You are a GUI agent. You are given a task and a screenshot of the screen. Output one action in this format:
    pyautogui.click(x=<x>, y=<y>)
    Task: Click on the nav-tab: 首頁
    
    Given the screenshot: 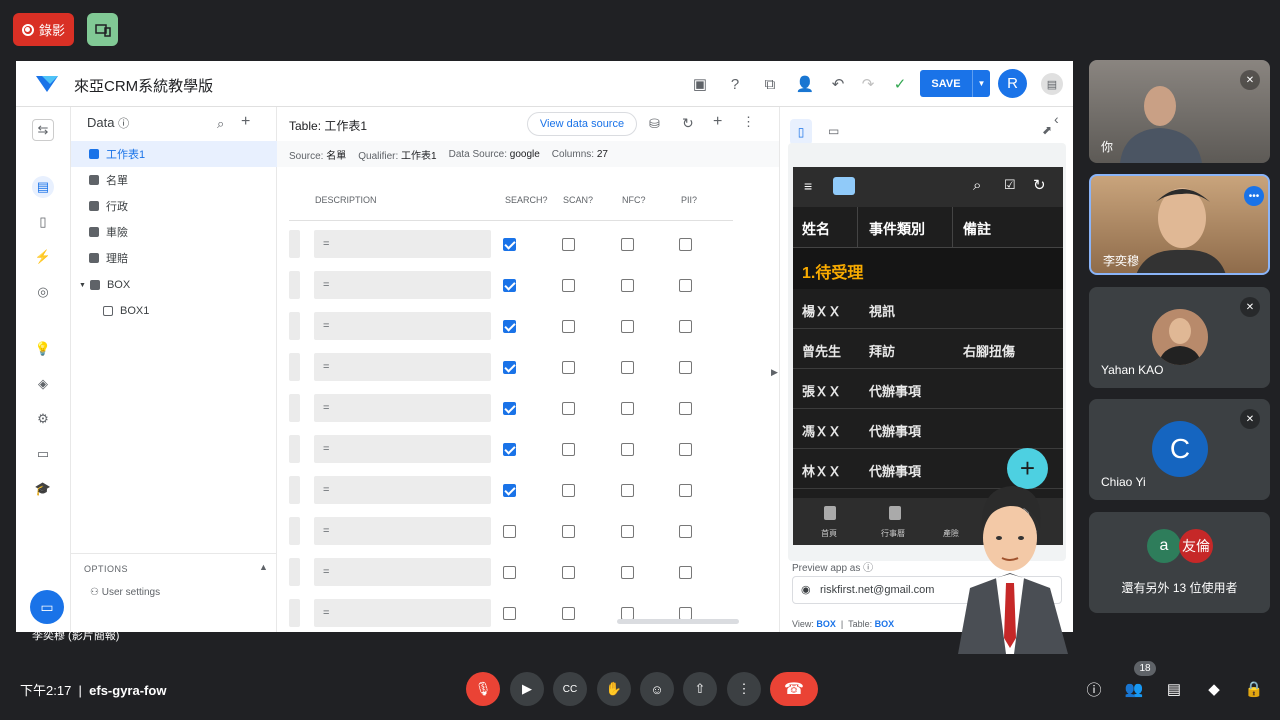 What is the action you would take?
    pyautogui.click(x=829, y=533)
    